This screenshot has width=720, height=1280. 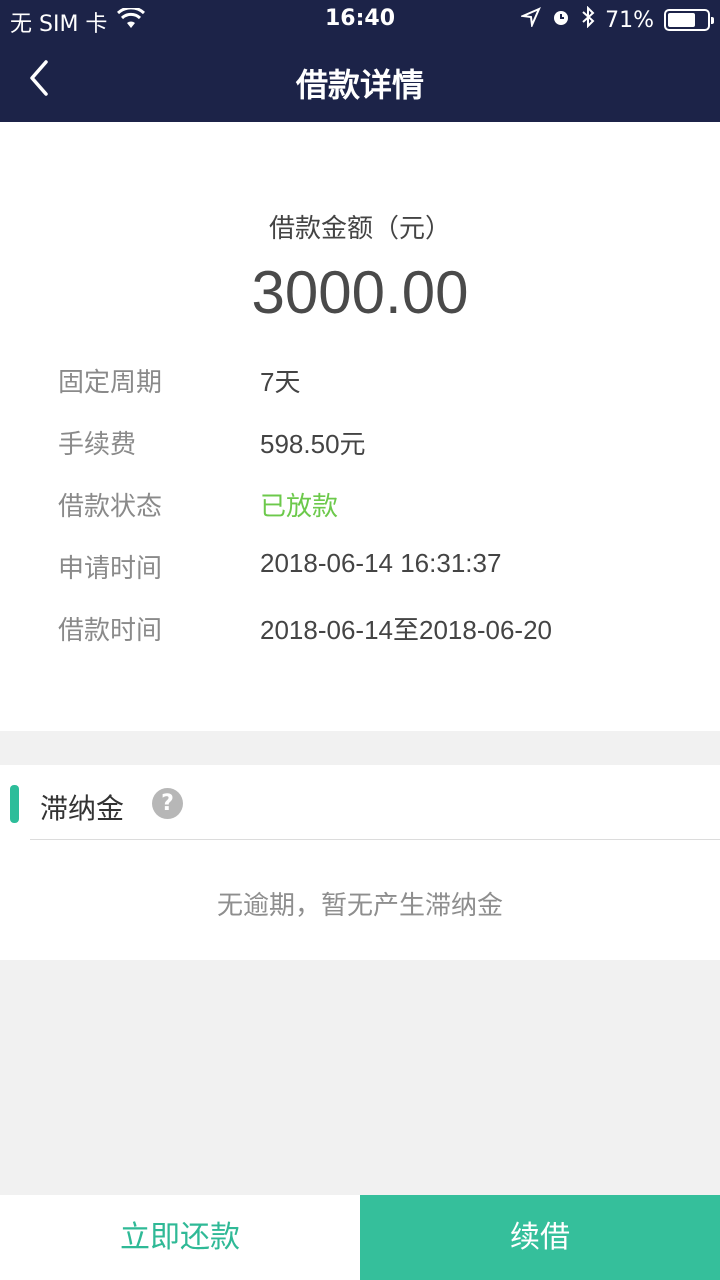 What do you see at coordinates (360, 393) in the screenshot?
I see `detail-row-period: 固定周期 7天` at bounding box center [360, 393].